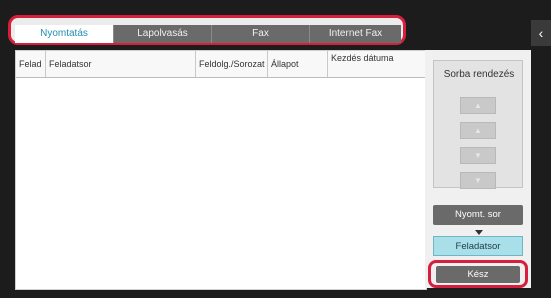 The height and width of the screenshot is (298, 551). I want to click on sort-first-button: ▲, so click(478, 105).